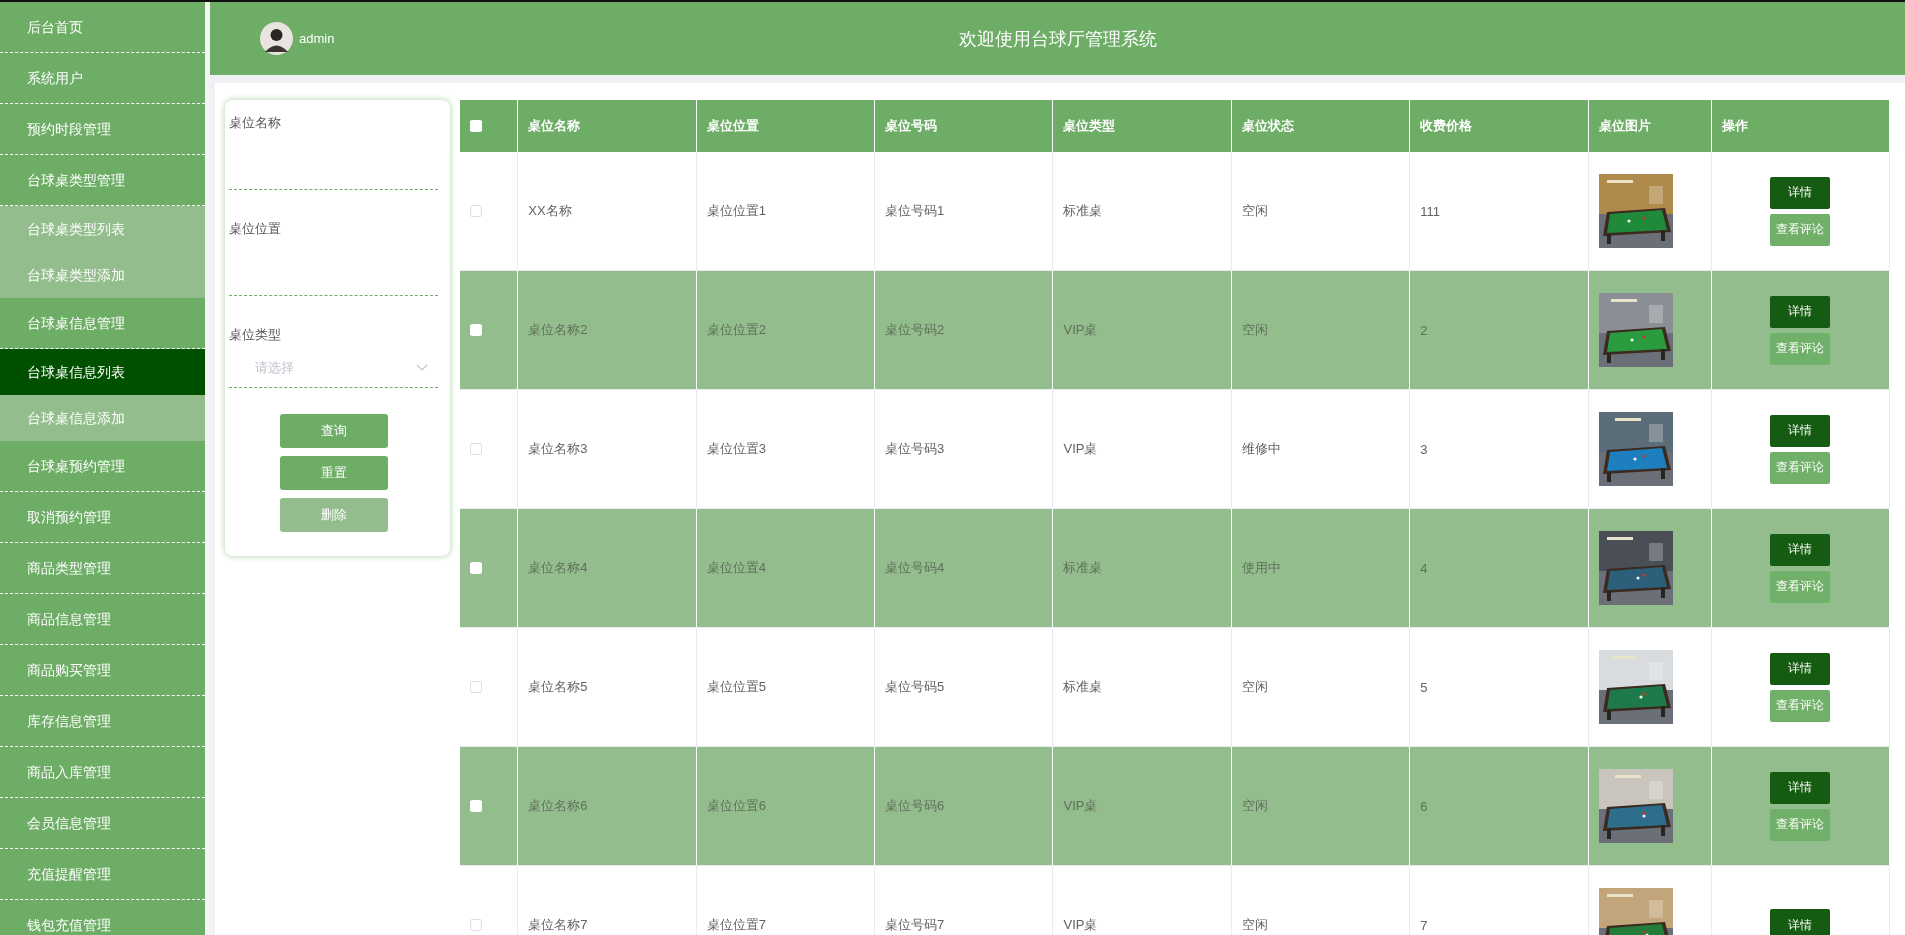 The width and height of the screenshot is (1905, 935). Describe the element at coordinates (736, 449) in the screenshot. I see `table-cell: 桌位位置3` at that location.